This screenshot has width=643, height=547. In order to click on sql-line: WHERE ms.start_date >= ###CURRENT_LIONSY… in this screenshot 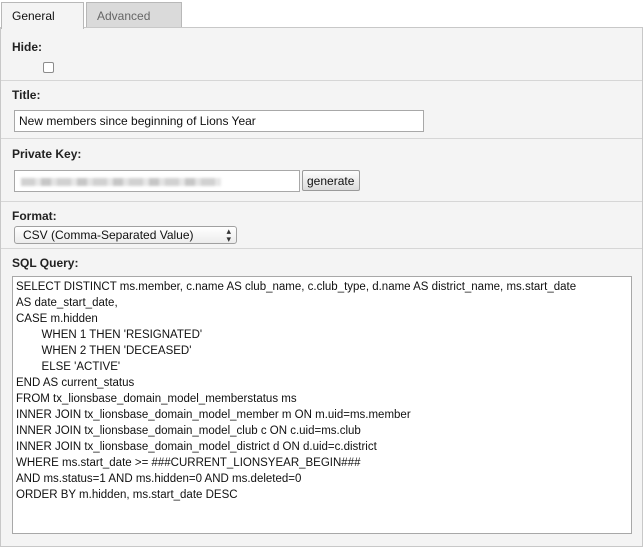, I will do `click(188, 463)`.